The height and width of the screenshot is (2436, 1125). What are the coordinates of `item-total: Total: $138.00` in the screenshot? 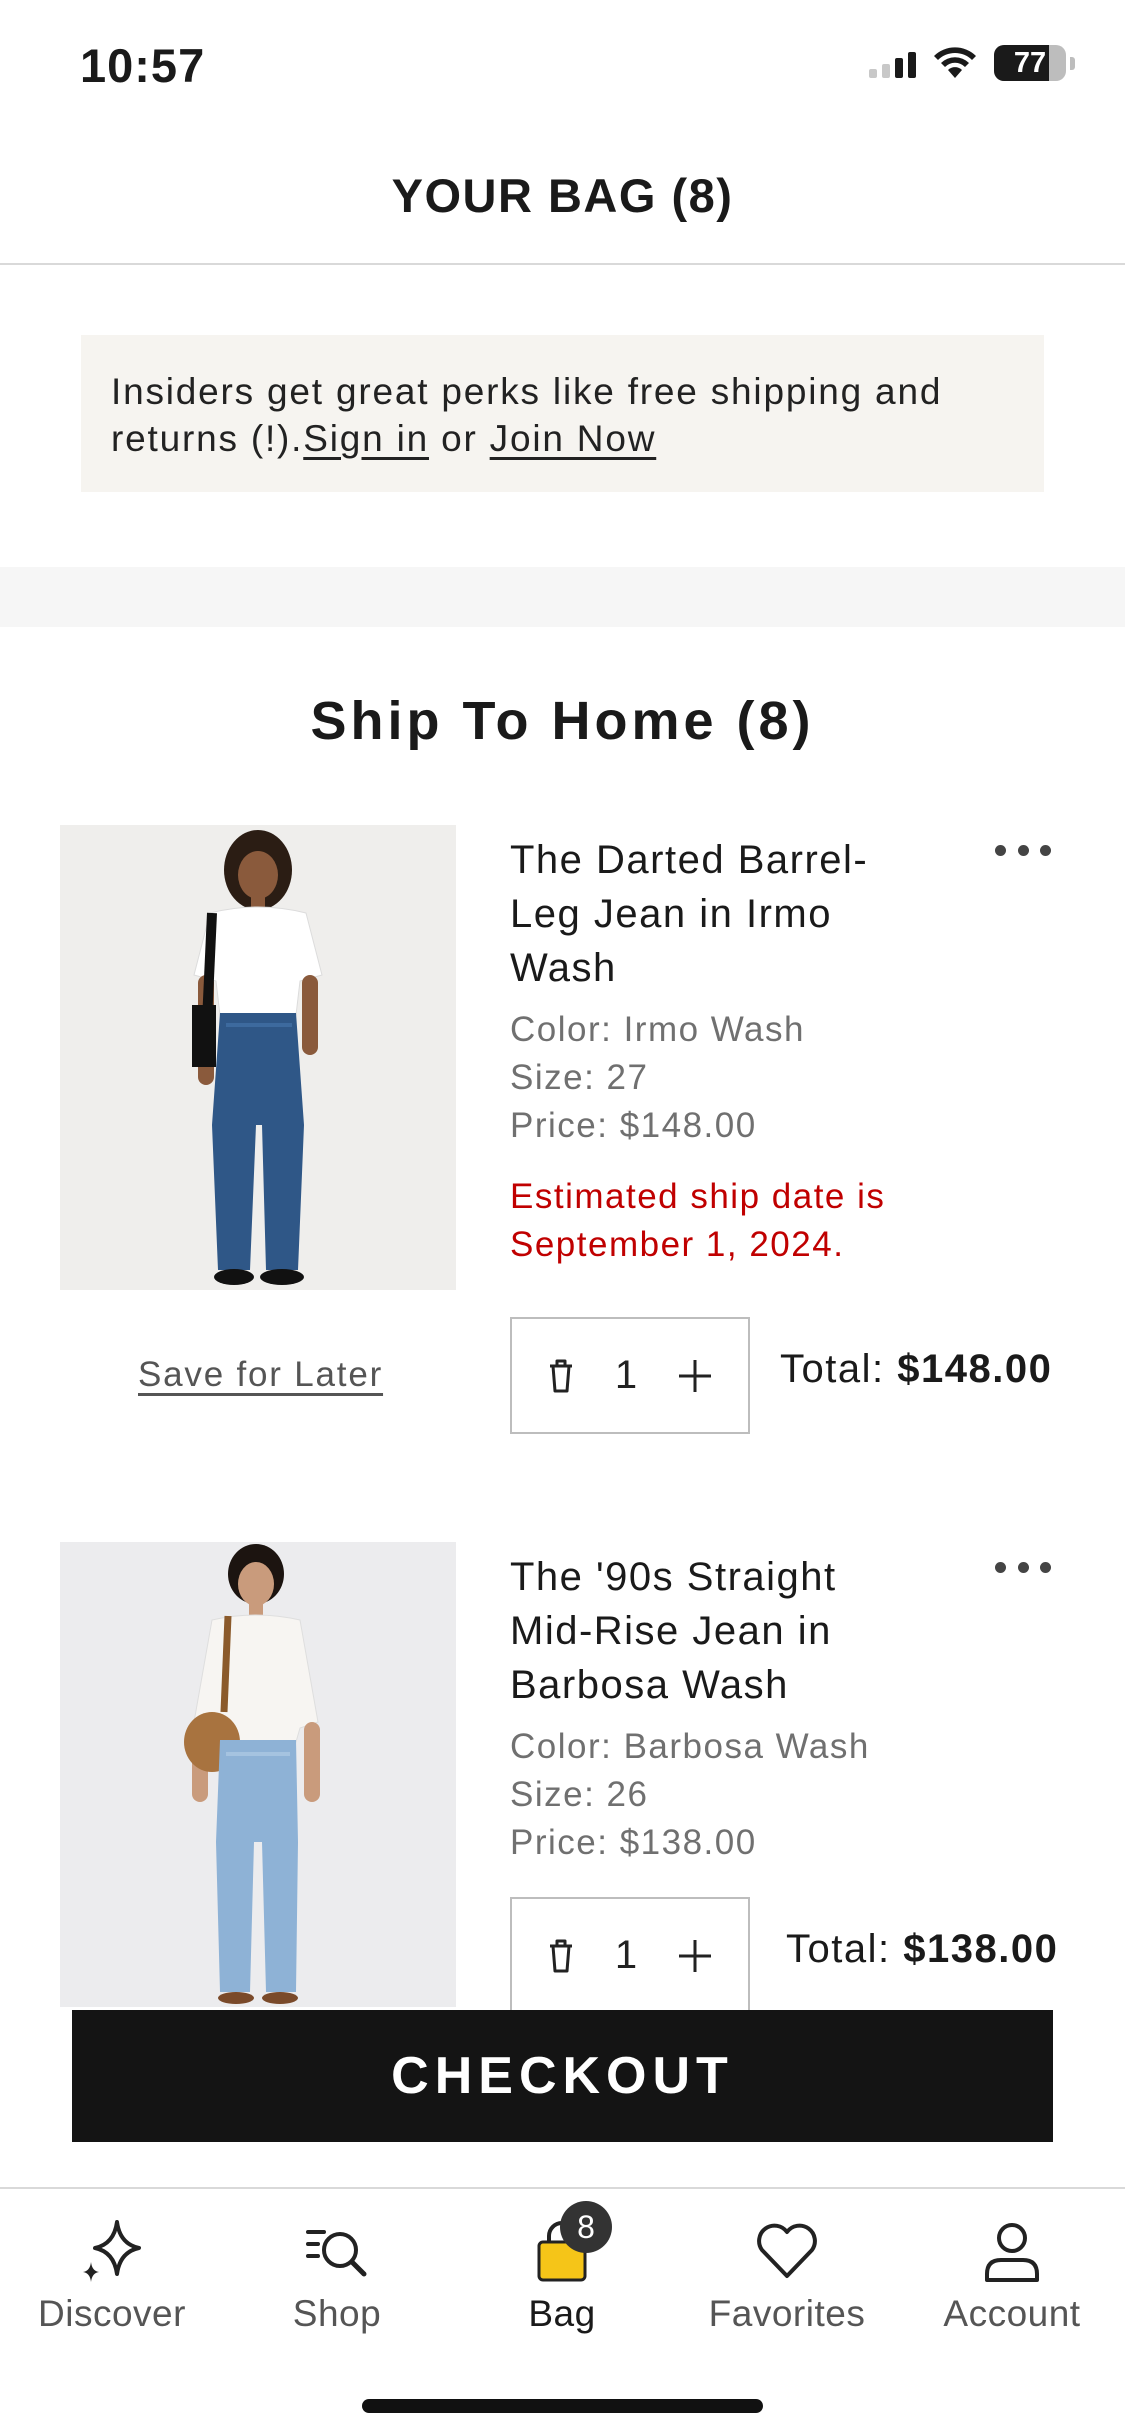 It's located at (922, 1949).